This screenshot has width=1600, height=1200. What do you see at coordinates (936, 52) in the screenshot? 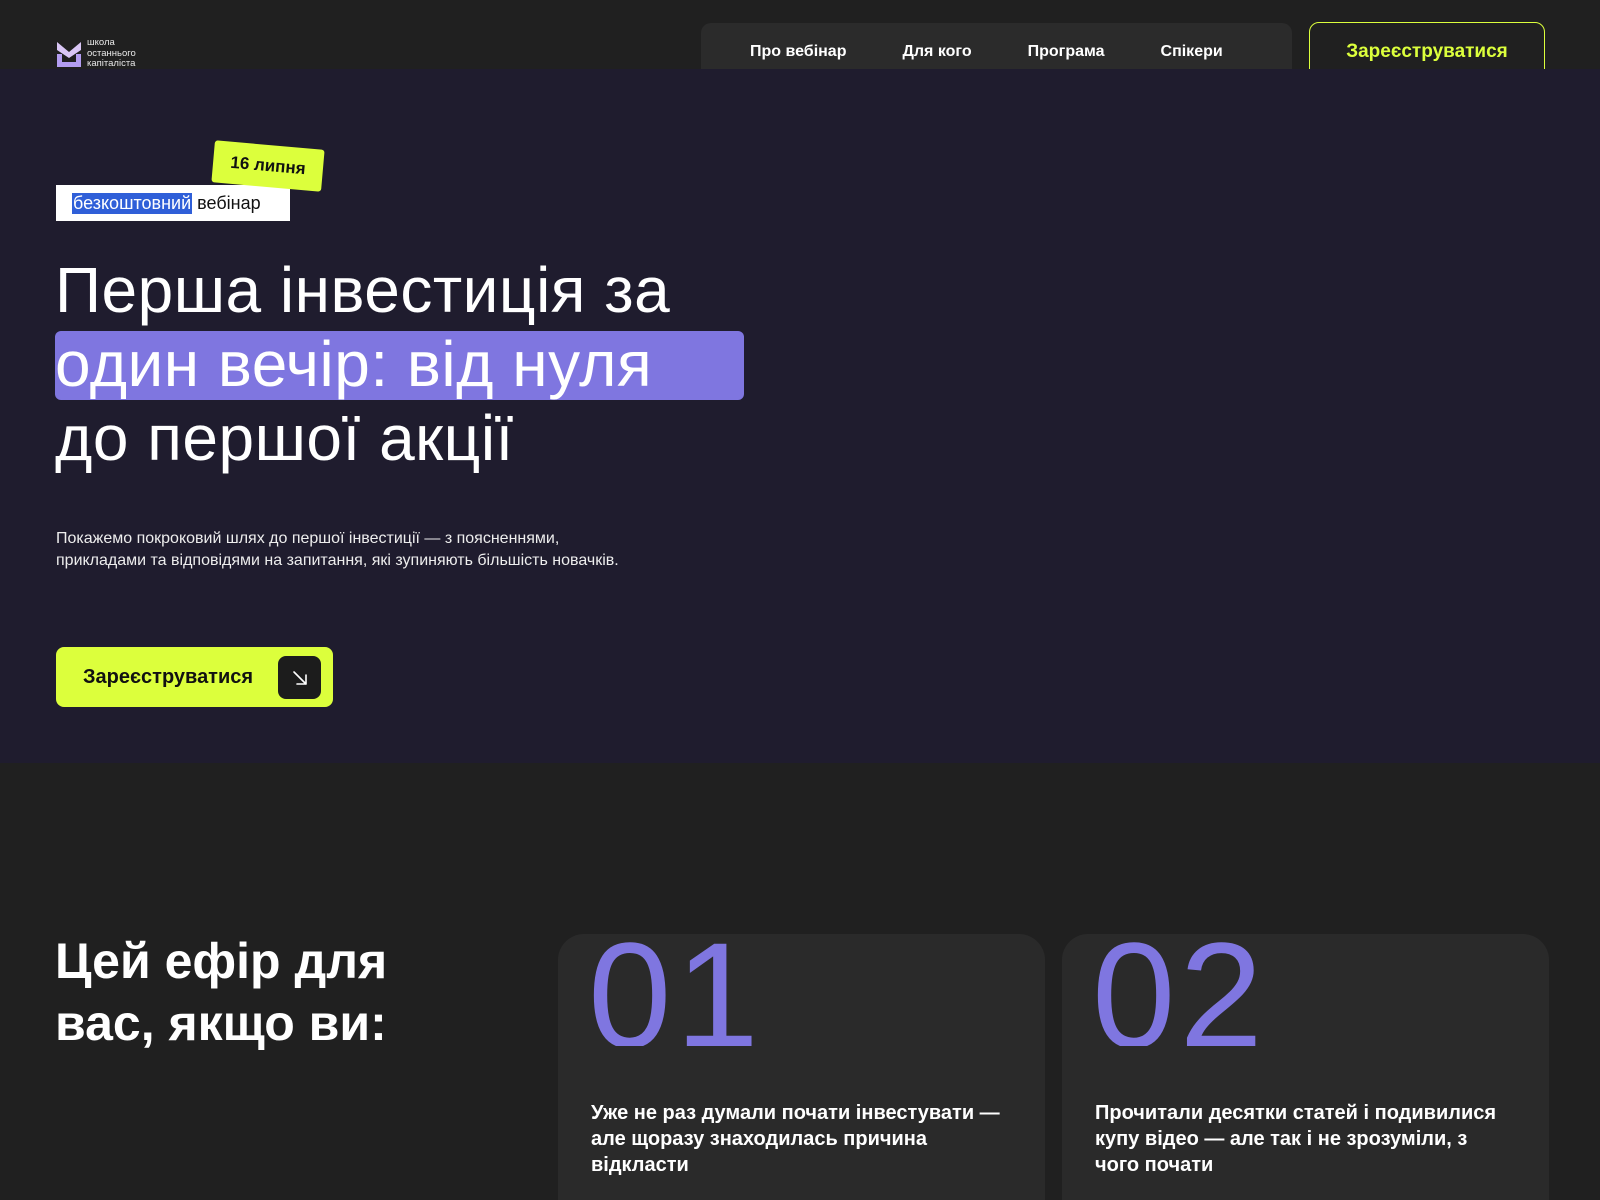
I see `nav-item-audience: Для кого` at bounding box center [936, 52].